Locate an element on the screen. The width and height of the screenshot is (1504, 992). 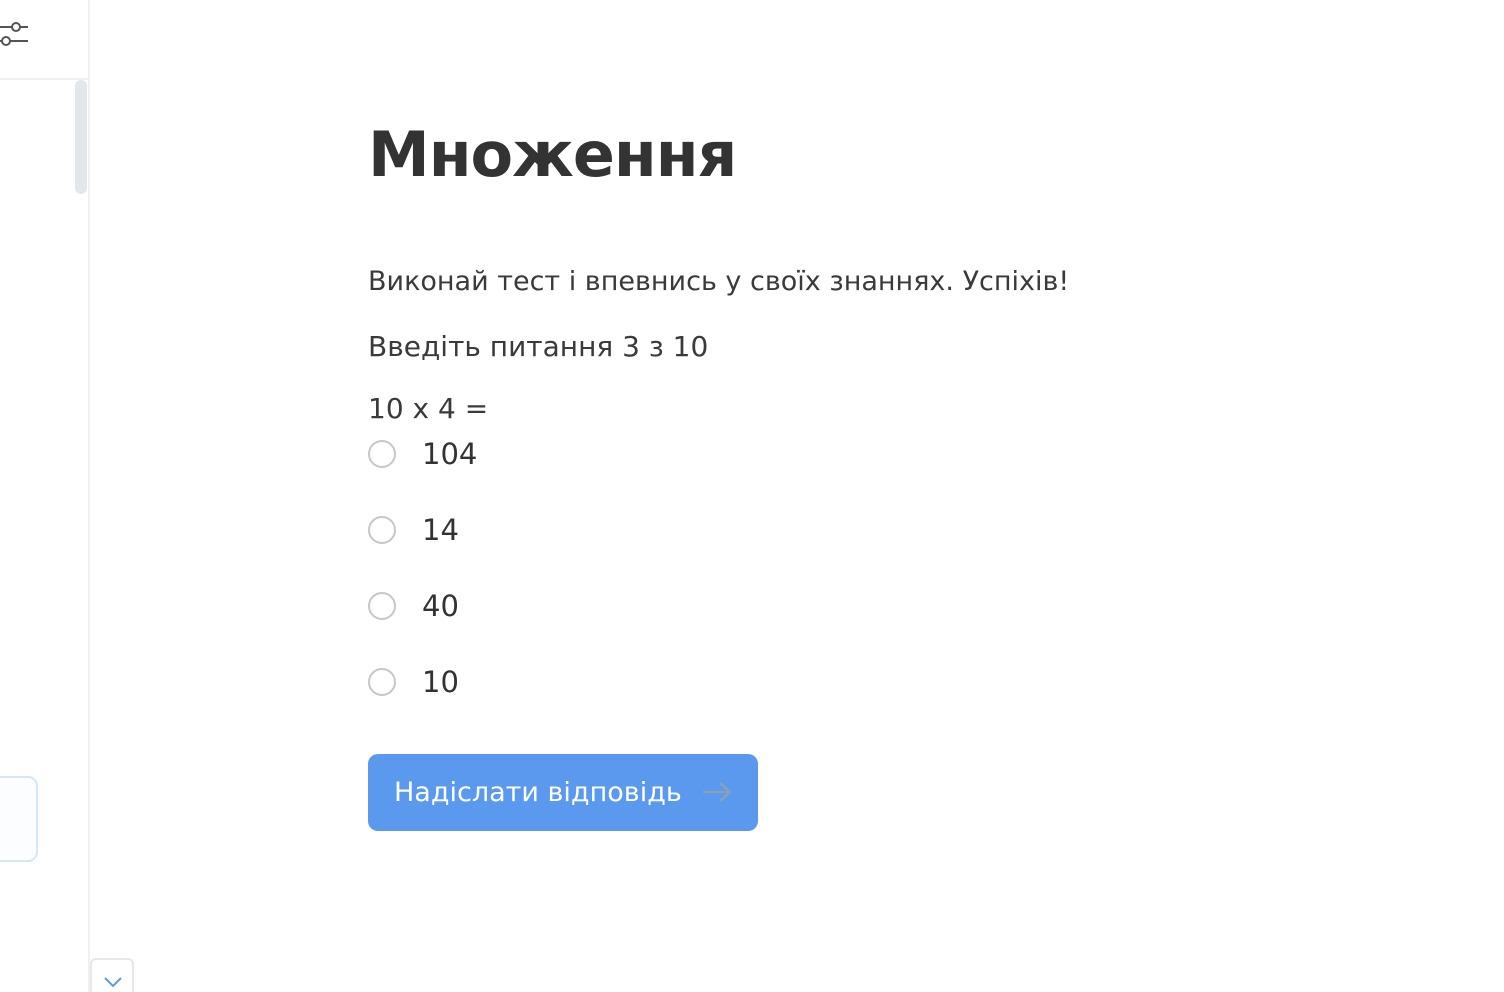
answer-option-label: 14 is located at coordinates (440, 530).